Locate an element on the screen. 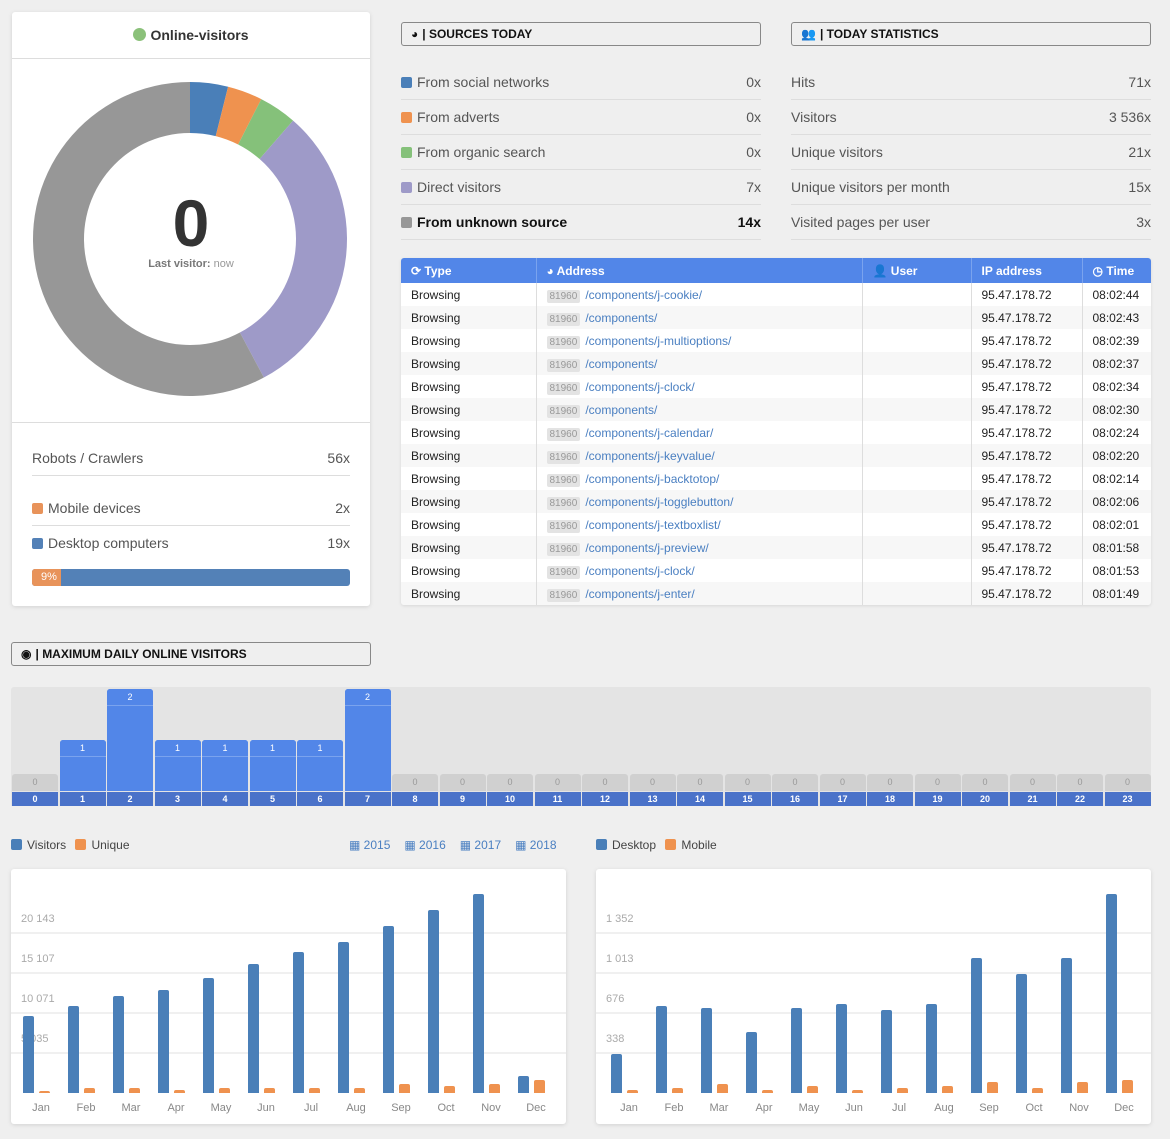  address-link: /components/j-backtotop/ is located at coordinates (652, 479).